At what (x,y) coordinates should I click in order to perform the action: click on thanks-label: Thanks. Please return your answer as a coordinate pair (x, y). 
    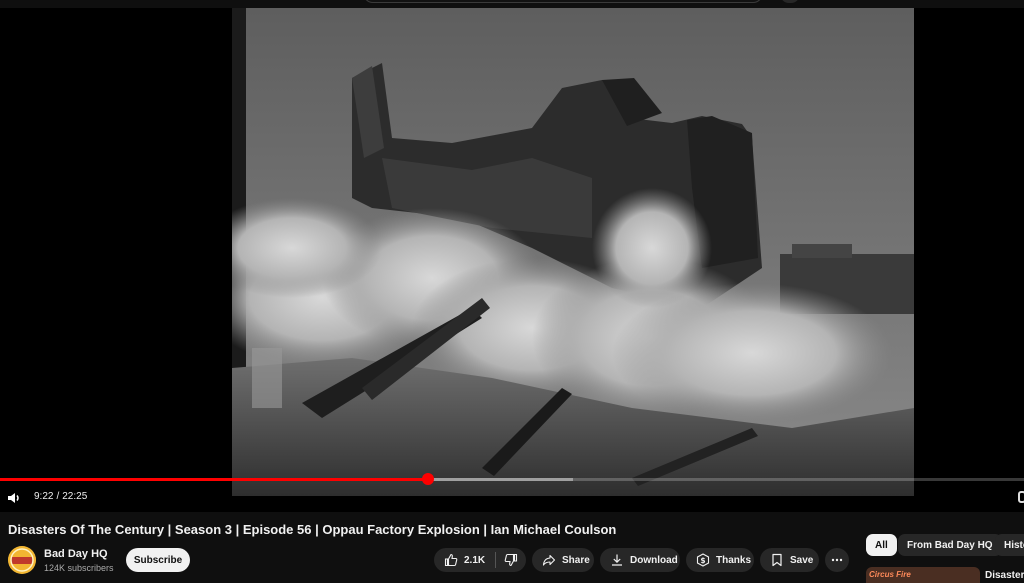
    Looking at the image, I should click on (734, 560).